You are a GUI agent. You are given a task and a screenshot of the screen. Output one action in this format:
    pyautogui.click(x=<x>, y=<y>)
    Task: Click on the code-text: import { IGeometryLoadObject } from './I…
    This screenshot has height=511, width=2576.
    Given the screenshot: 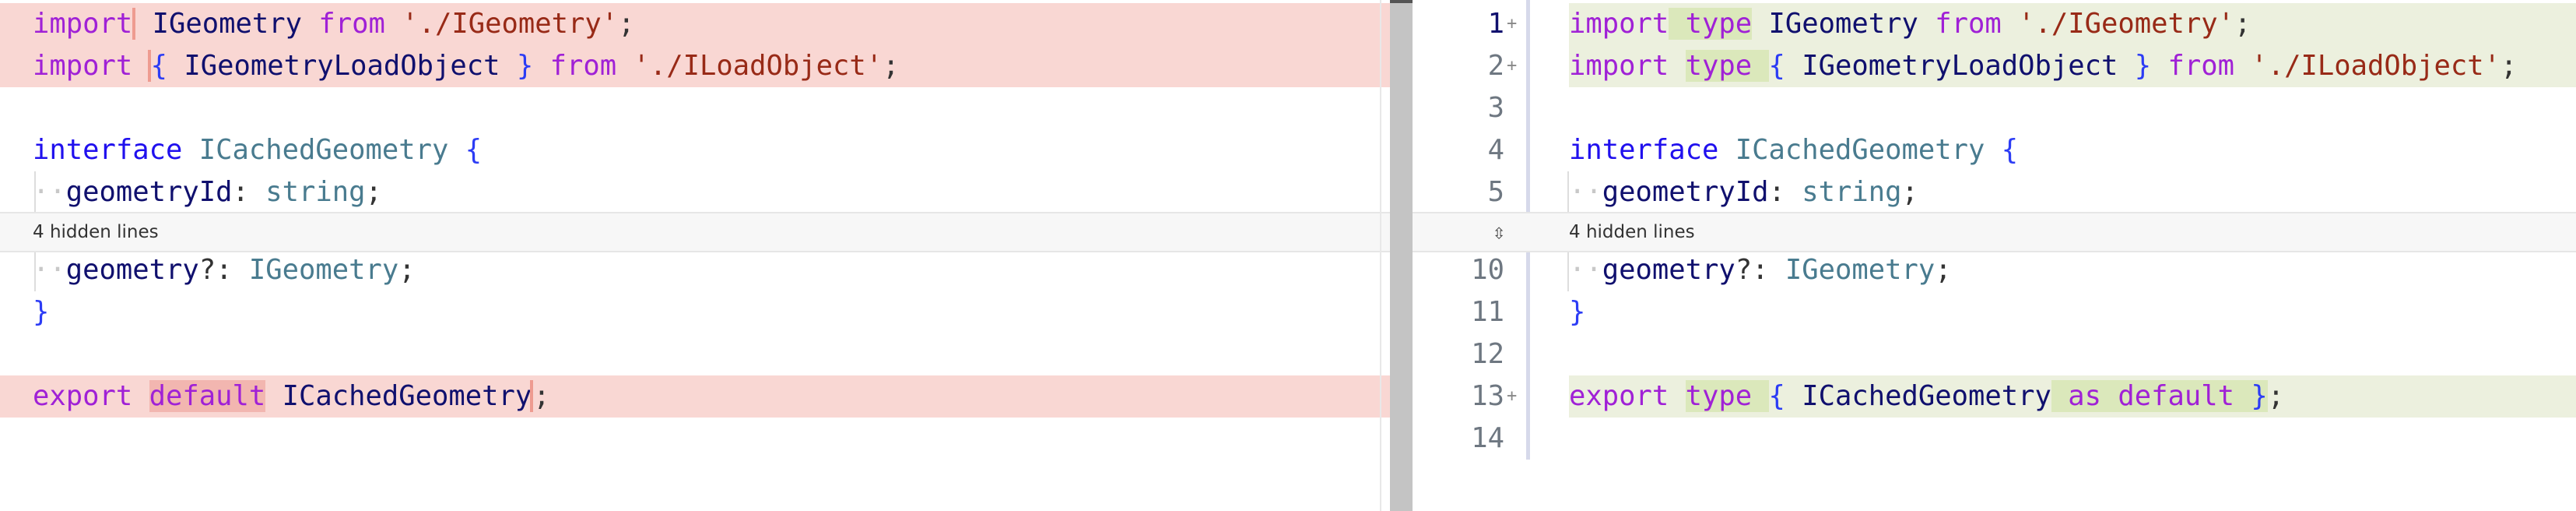 What is the action you would take?
    pyautogui.click(x=466, y=66)
    